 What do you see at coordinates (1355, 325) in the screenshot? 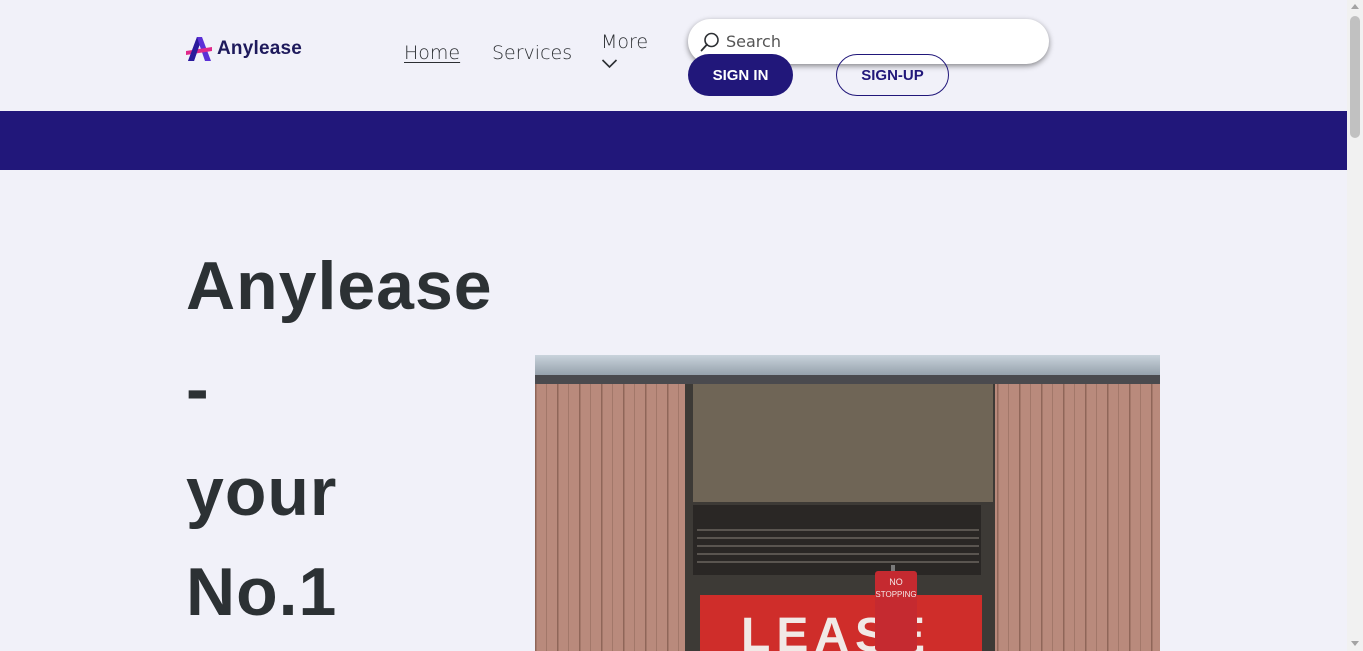
I see `page-scrollbar` at bounding box center [1355, 325].